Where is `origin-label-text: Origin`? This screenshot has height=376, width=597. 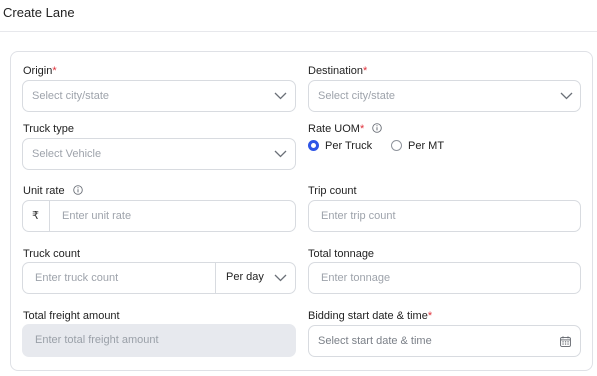
origin-label-text: Origin is located at coordinates (38, 71).